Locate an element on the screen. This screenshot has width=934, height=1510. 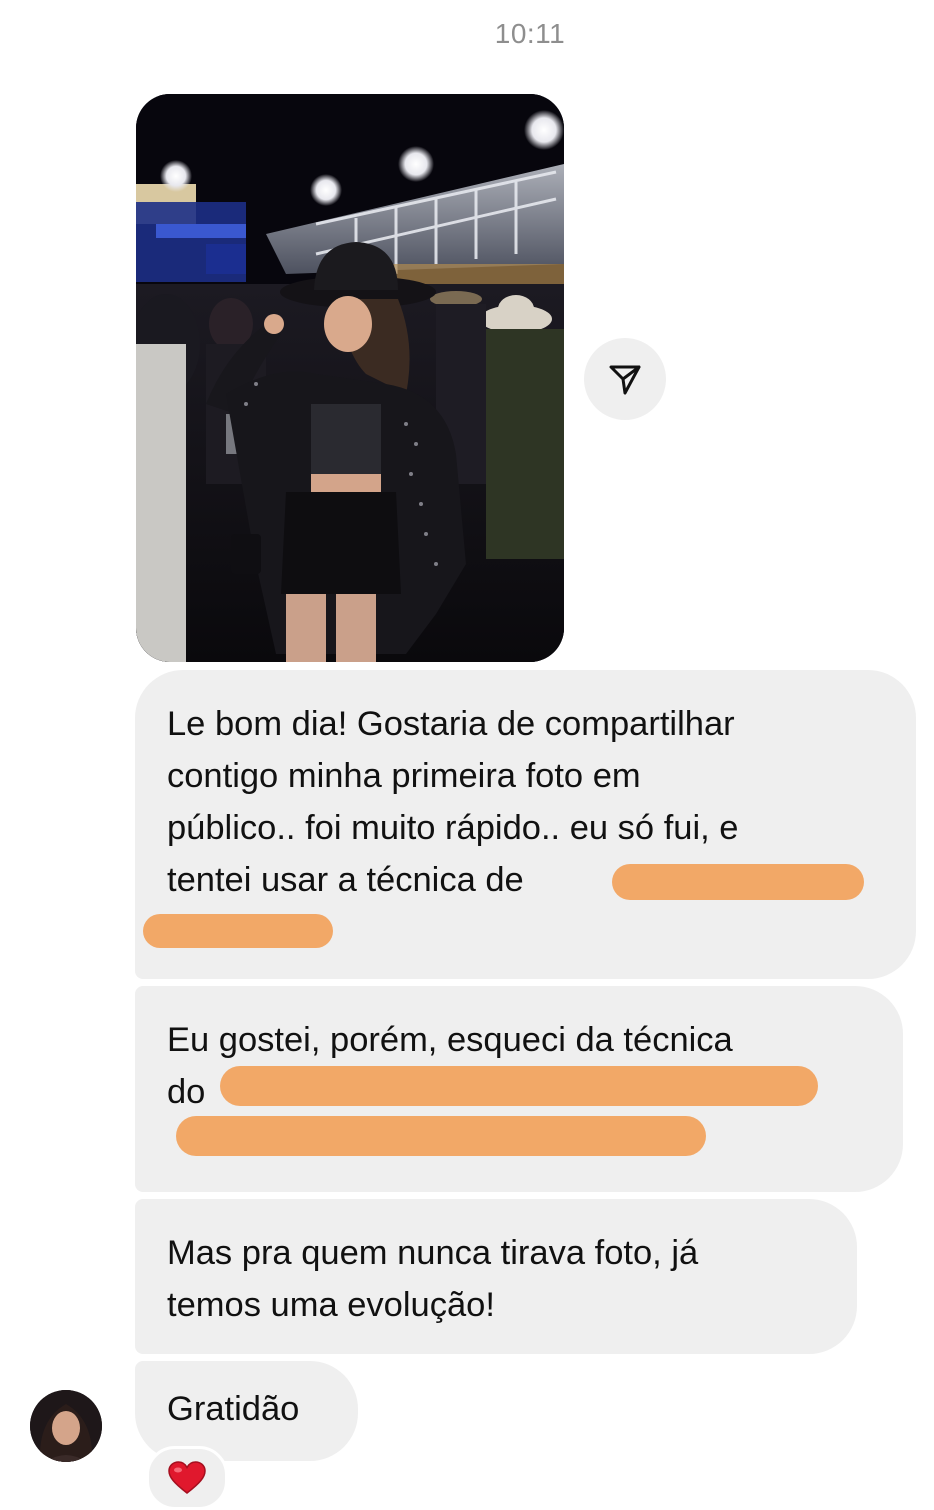
paper-plane-icon is located at coordinates (625, 380).